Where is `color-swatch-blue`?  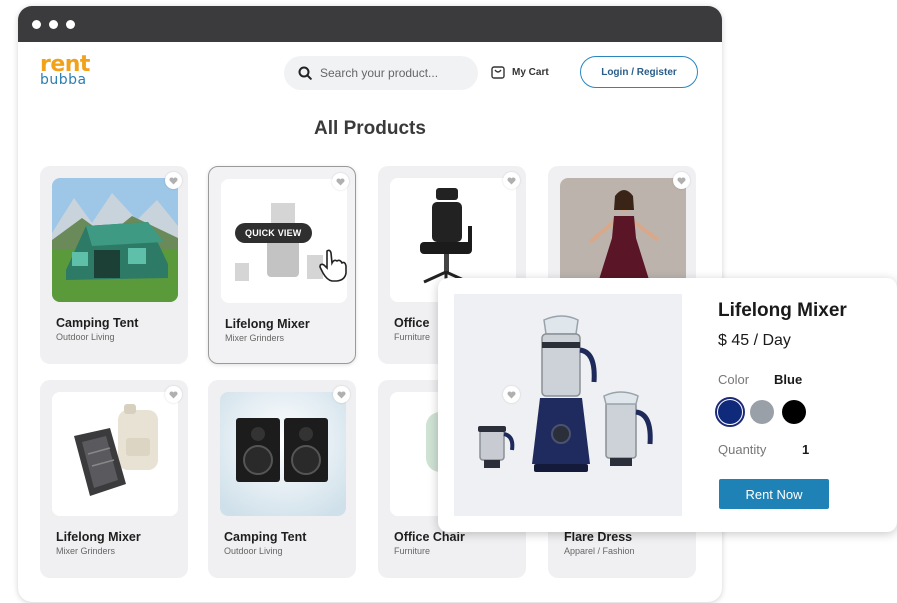
color-swatch-blue is located at coordinates (730, 412).